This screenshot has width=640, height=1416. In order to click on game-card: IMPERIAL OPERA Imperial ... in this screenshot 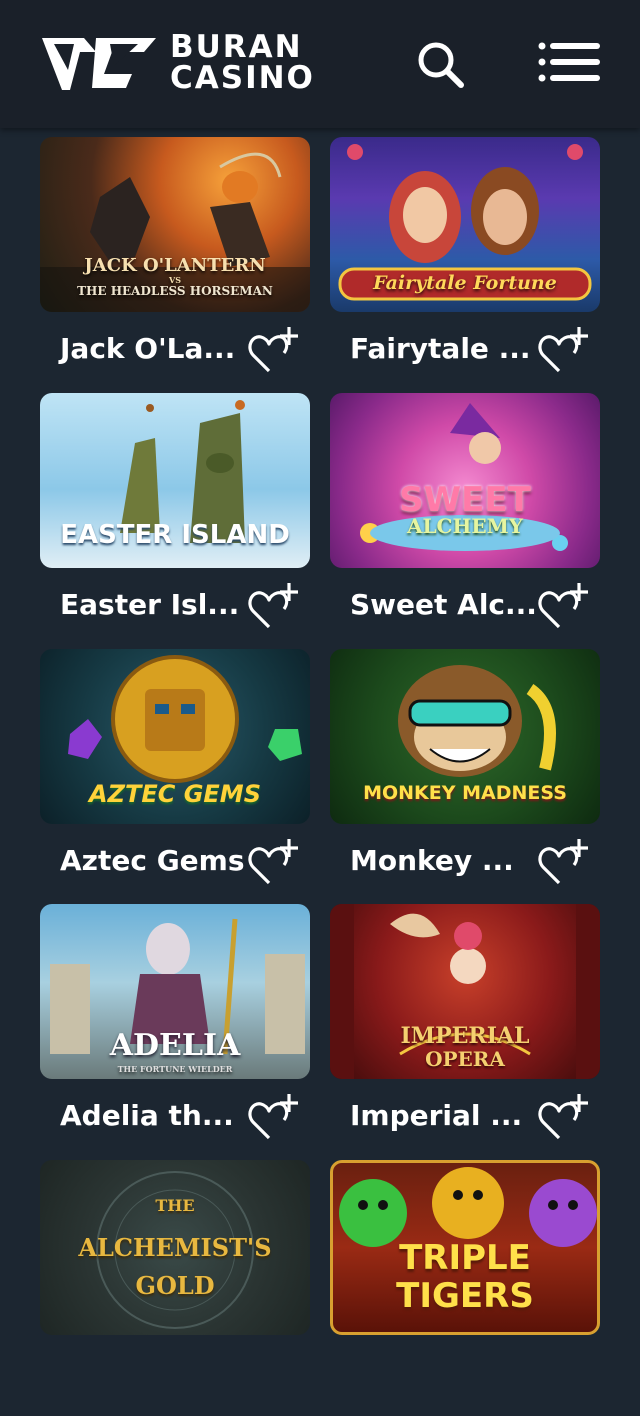, I will do `click(465, 1032)`.